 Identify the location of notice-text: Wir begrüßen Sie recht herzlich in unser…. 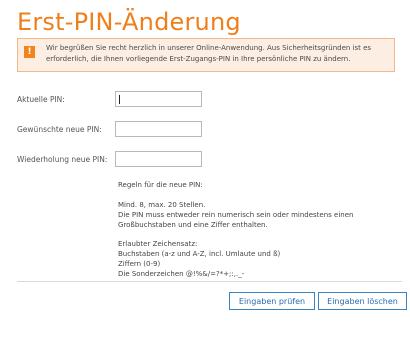
(218, 54).